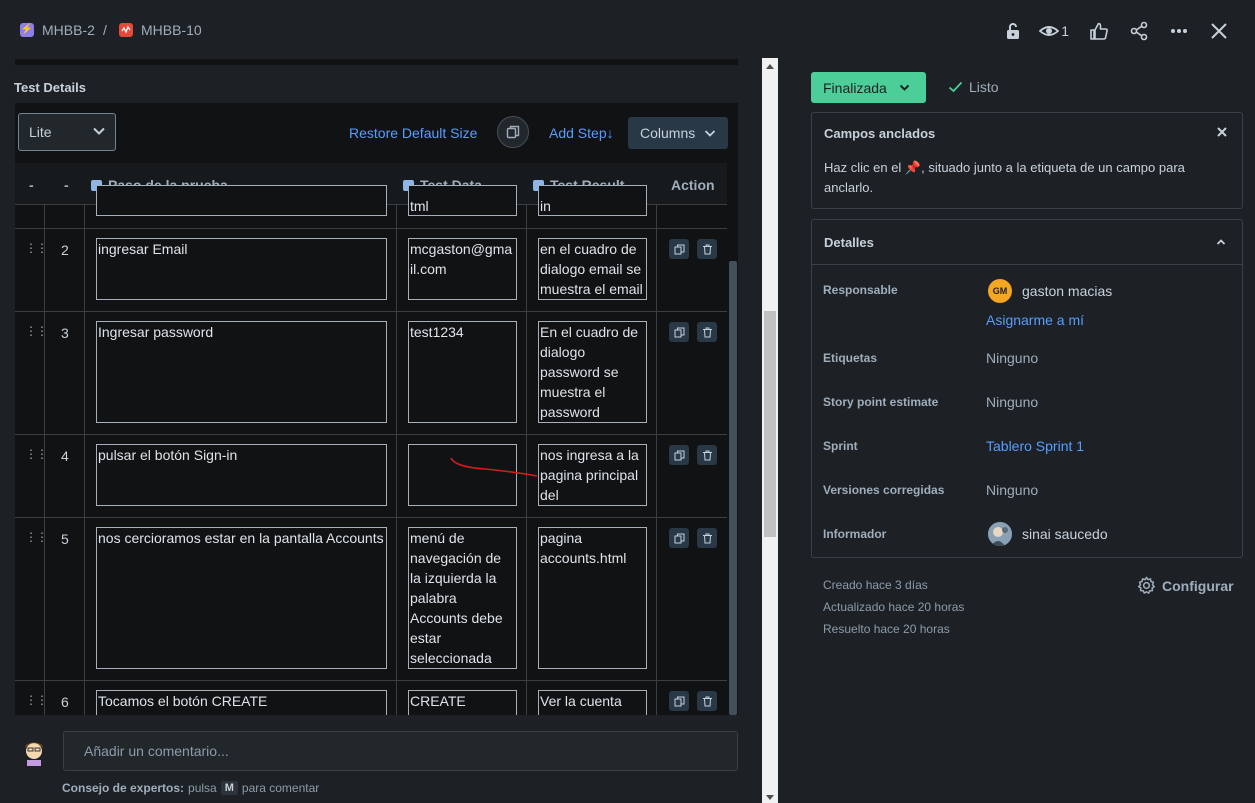 This screenshot has height=803, width=1255. I want to click on scroll-down-arrow-icon, so click(770, 797).